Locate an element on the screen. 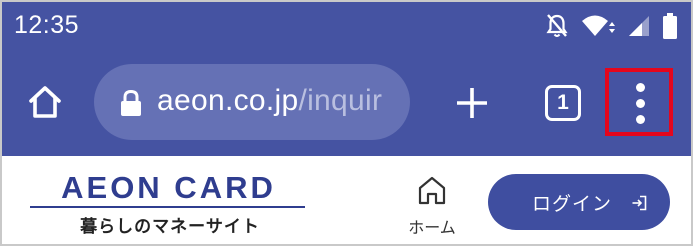 This screenshot has height=246, width=693. aeon-card-logo: AEON CARD 暮らしのマネーサイト is located at coordinates (167, 203).